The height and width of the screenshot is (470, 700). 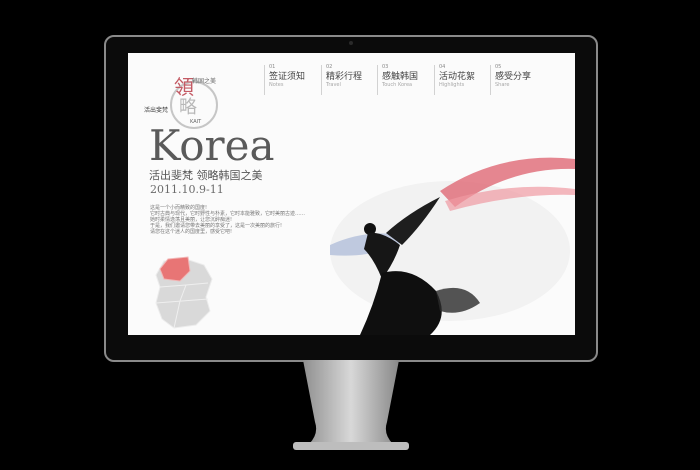 What do you see at coordinates (341, 80) in the screenshot?
I see `nav-item-travel: 02 精彩行程 Travel` at bounding box center [341, 80].